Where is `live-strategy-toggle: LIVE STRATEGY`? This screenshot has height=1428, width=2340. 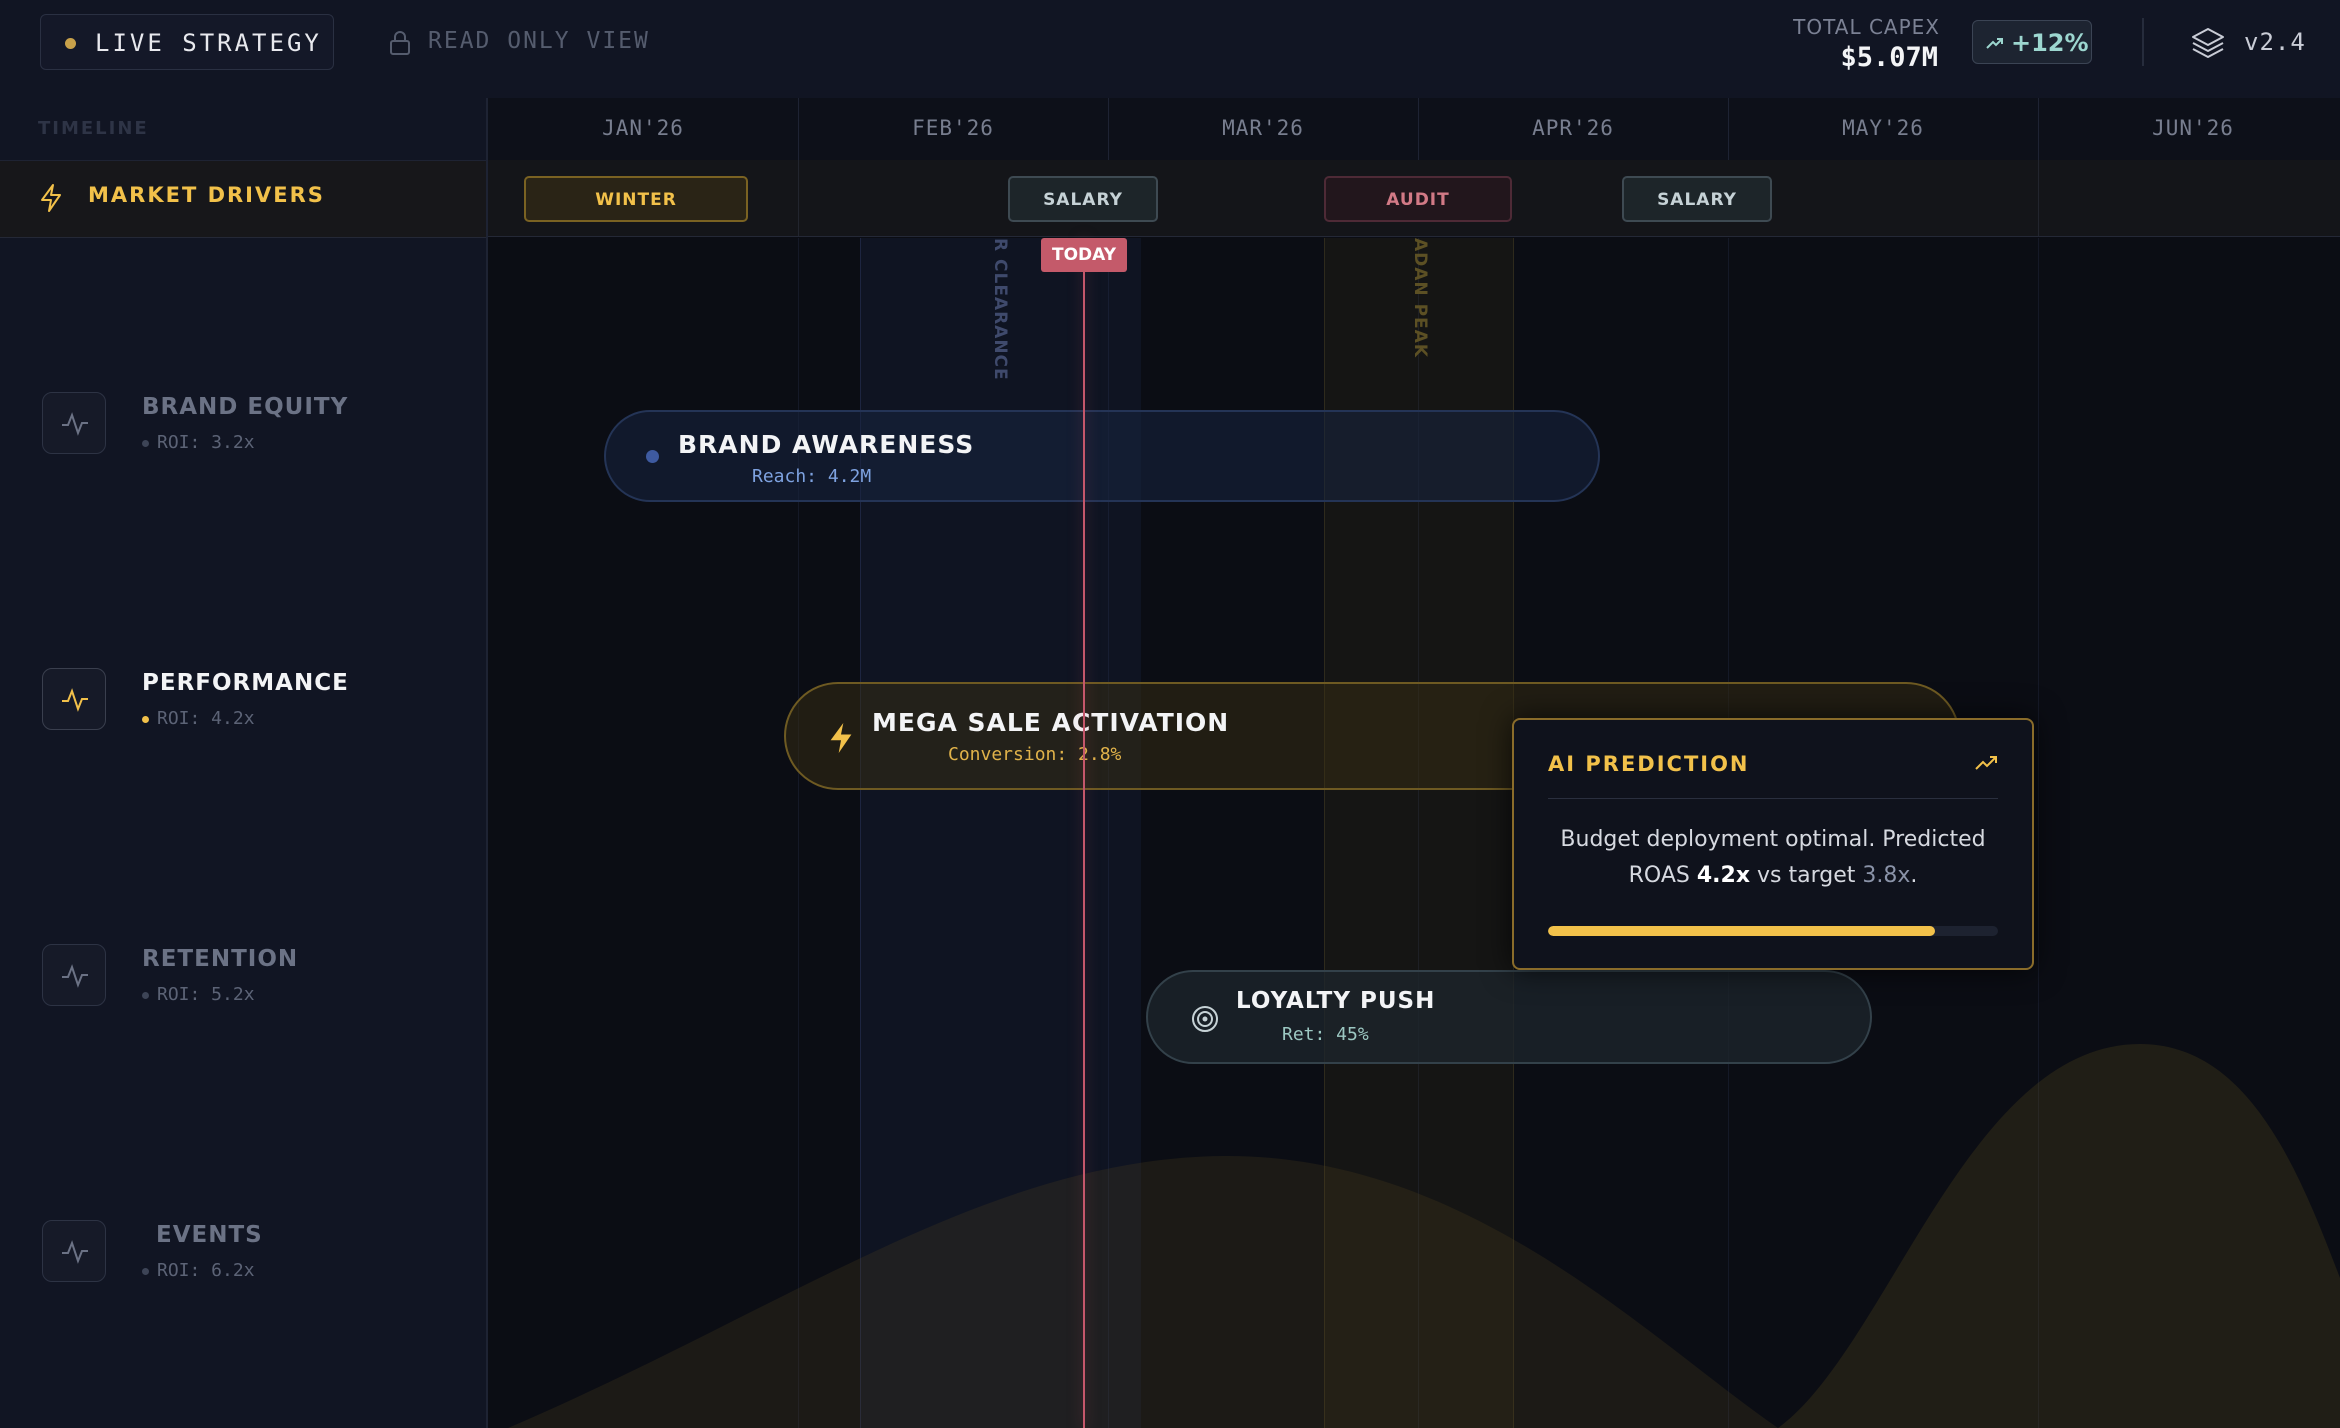 live-strategy-toggle: LIVE STRATEGY is located at coordinates (187, 42).